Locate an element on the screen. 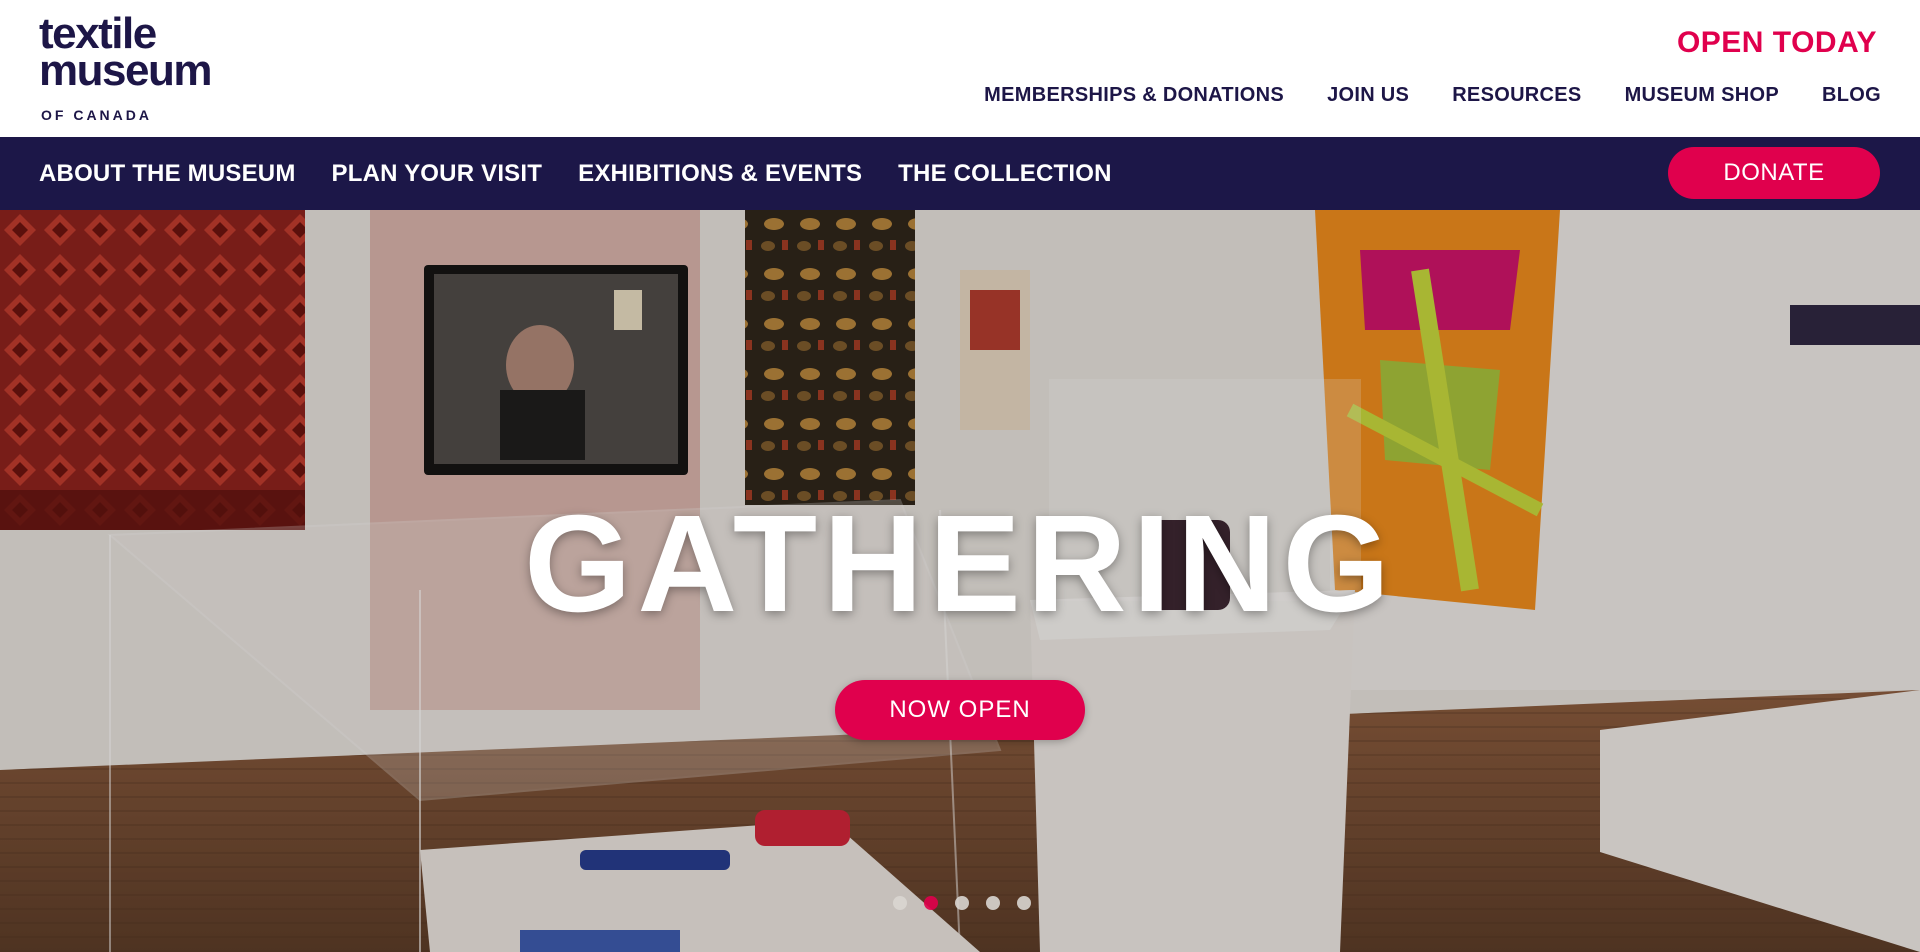 This screenshot has height=952, width=1920. open-today-link: OPEN TODAY is located at coordinates (1777, 43).